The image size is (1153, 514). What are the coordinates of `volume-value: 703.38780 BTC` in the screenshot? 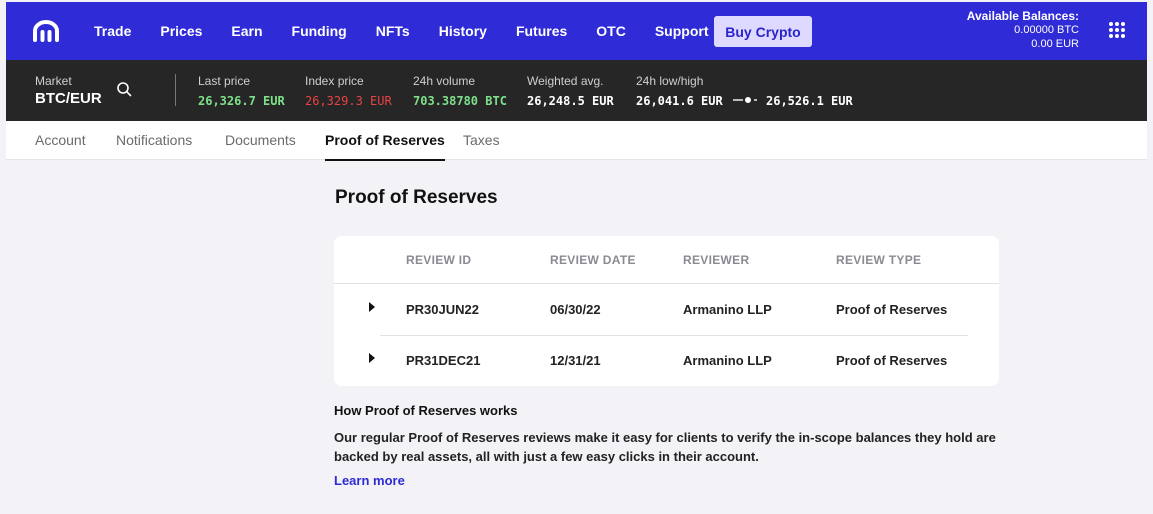 It's located at (460, 101).